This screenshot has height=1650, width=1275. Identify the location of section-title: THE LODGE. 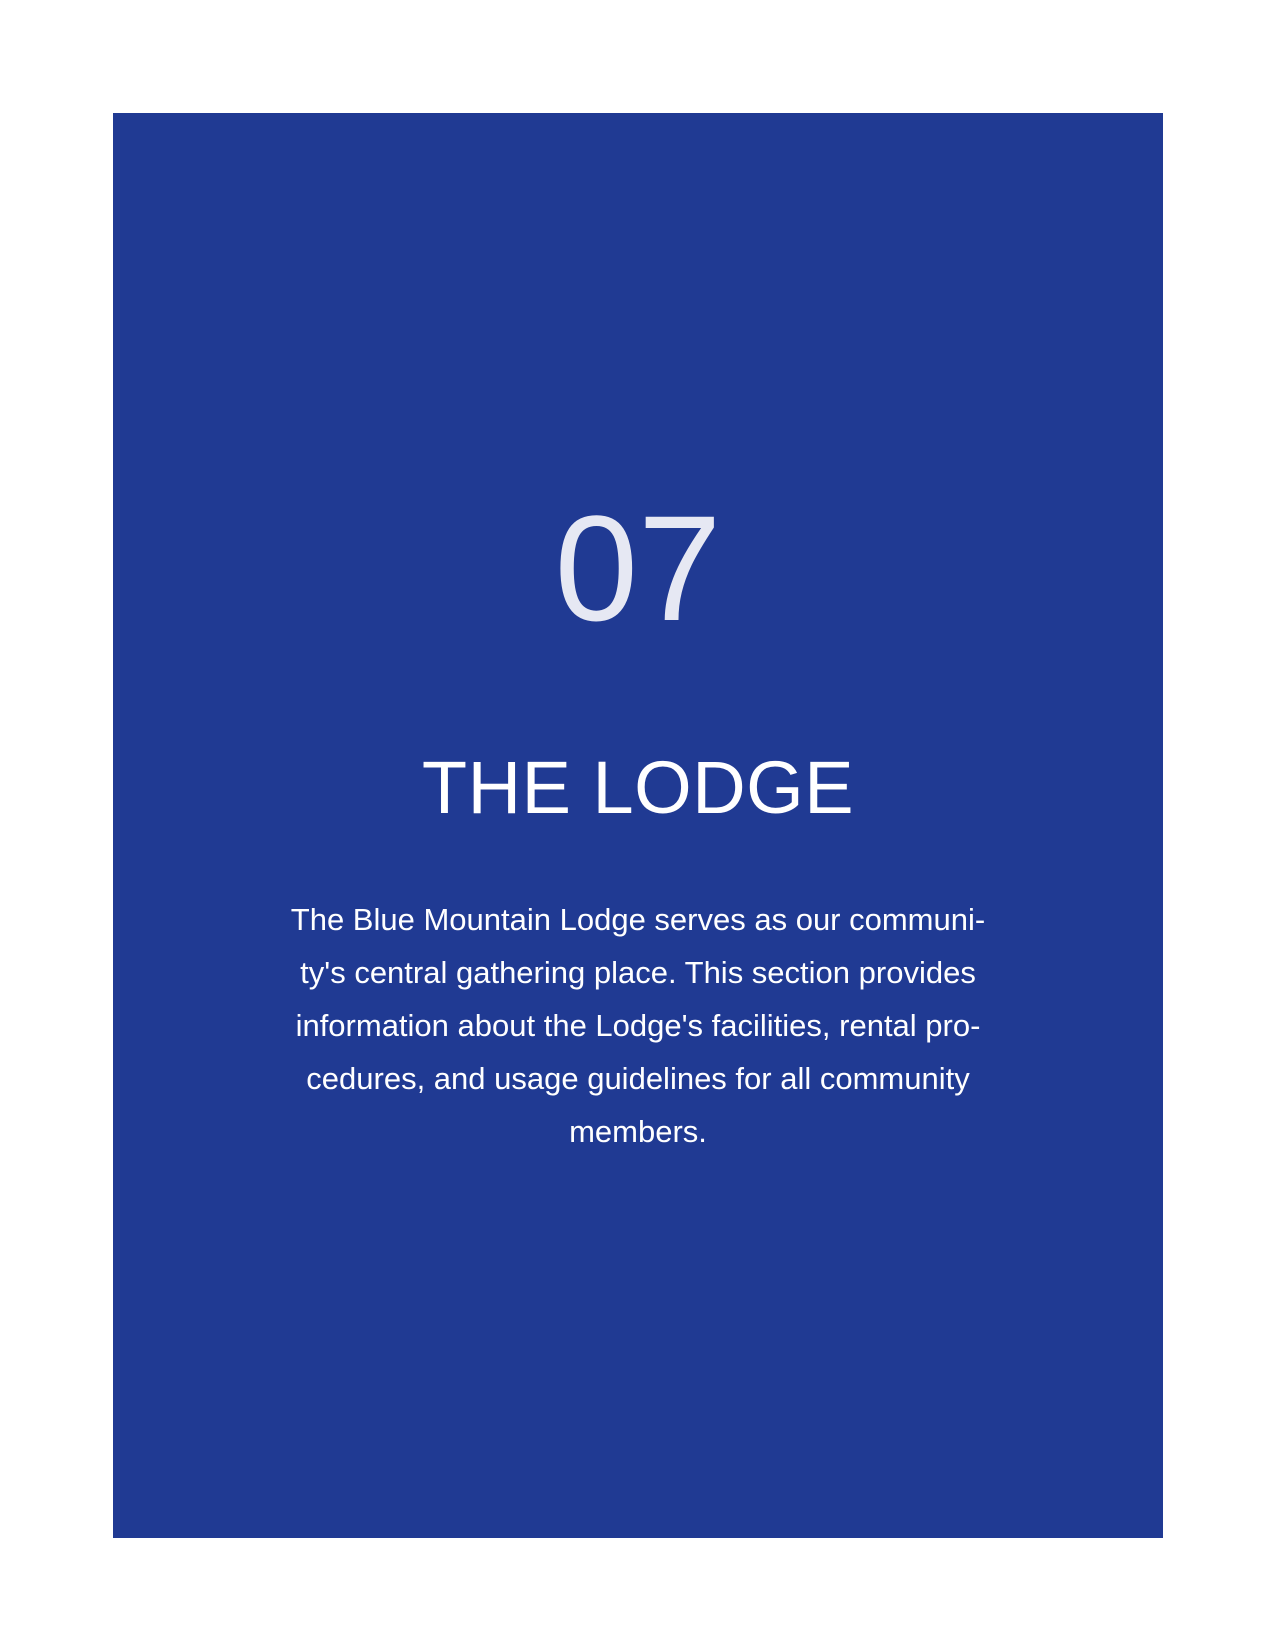
(638, 787).